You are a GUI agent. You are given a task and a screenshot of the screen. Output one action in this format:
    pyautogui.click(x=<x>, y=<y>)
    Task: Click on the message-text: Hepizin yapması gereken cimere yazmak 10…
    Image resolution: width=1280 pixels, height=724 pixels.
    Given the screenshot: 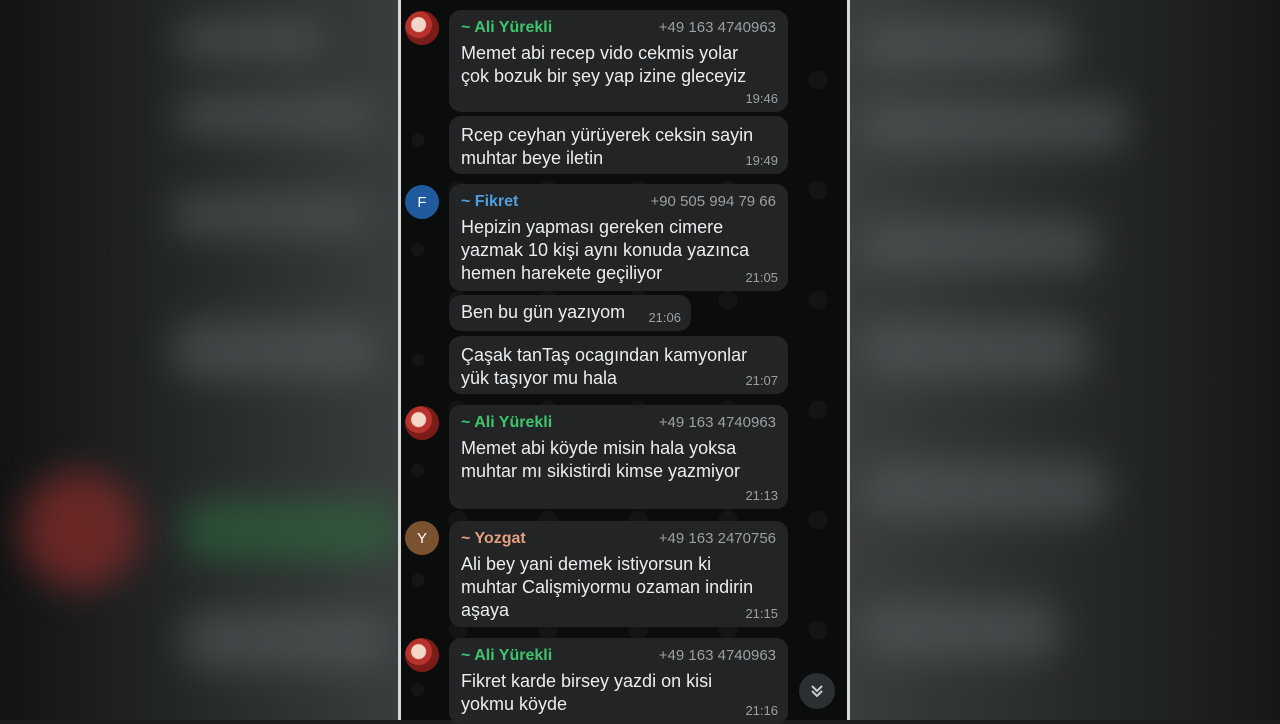 What is the action you would take?
    pyautogui.click(x=605, y=250)
    